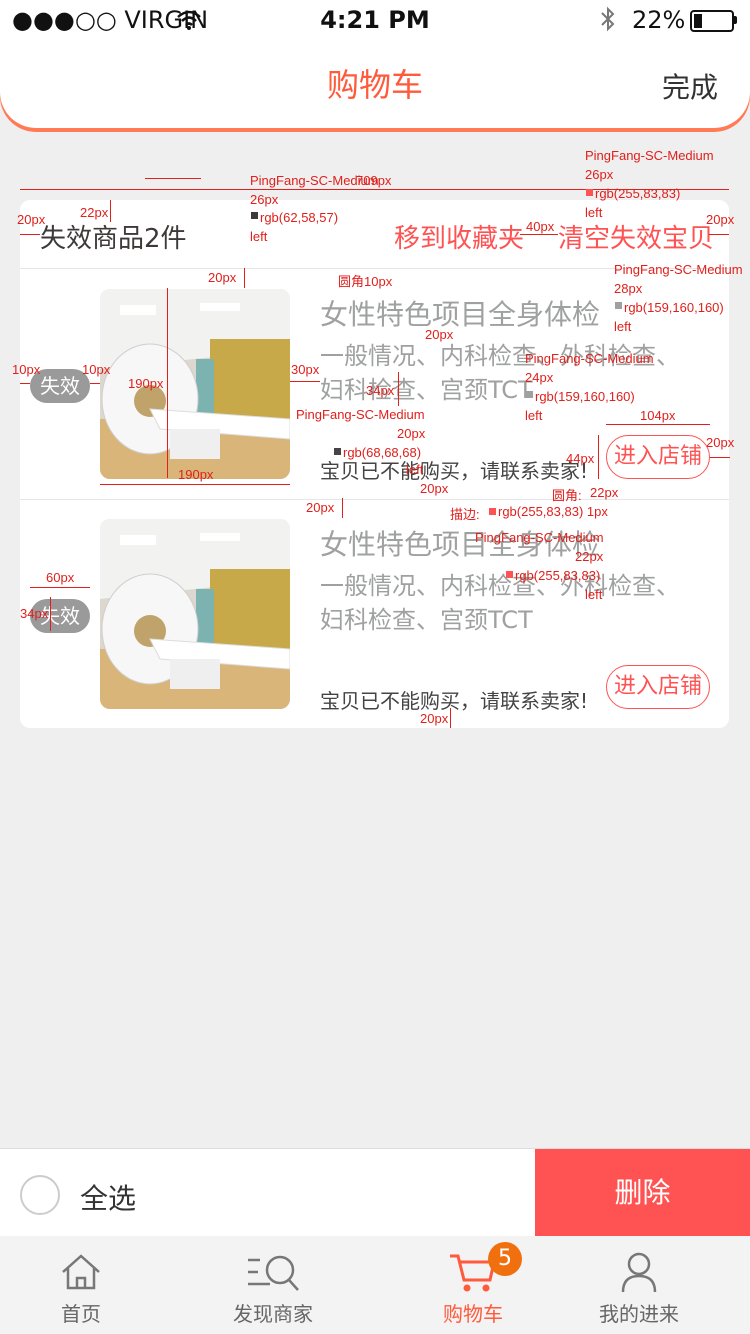  What do you see at coordinates (712, 21) in the screenshot?
I see `battery-icon` at bounding box center [712, 21].